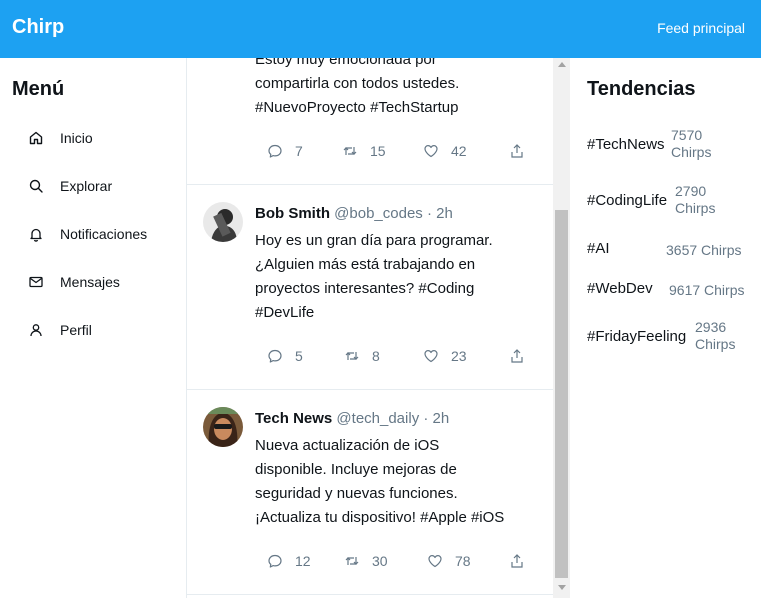 This screenshot has height=598, width=761. I want to click on trend-count: 2936 Chirps, so click(715, 335).